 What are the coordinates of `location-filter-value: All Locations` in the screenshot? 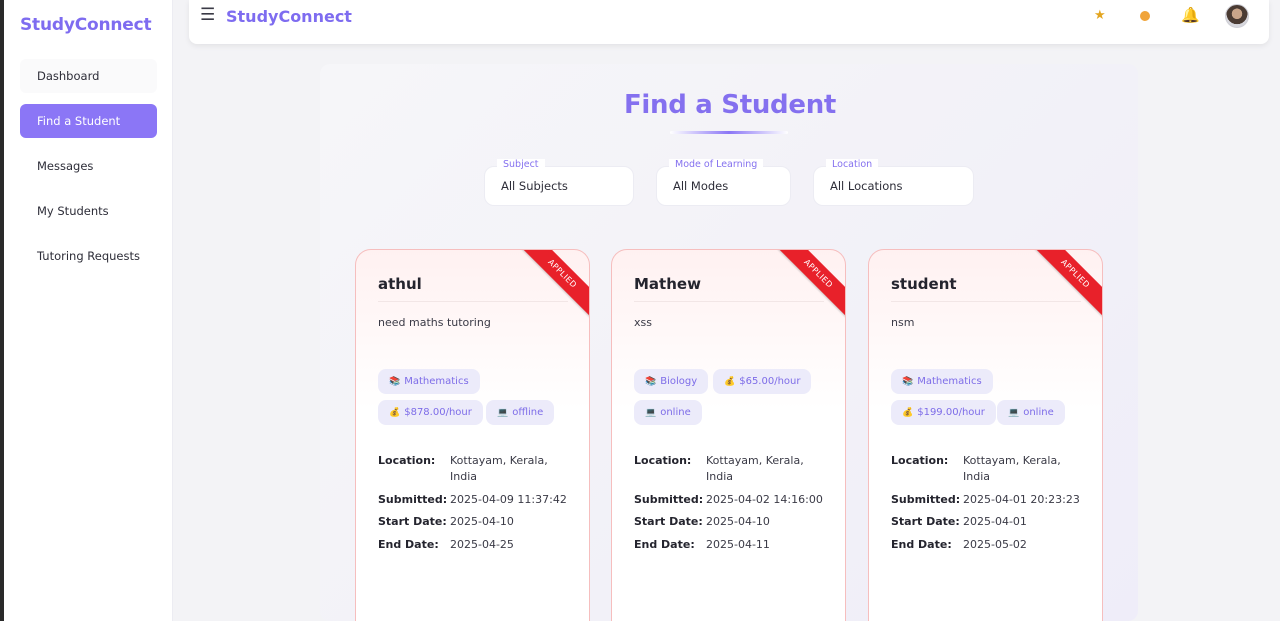 It's located at (866, 186).